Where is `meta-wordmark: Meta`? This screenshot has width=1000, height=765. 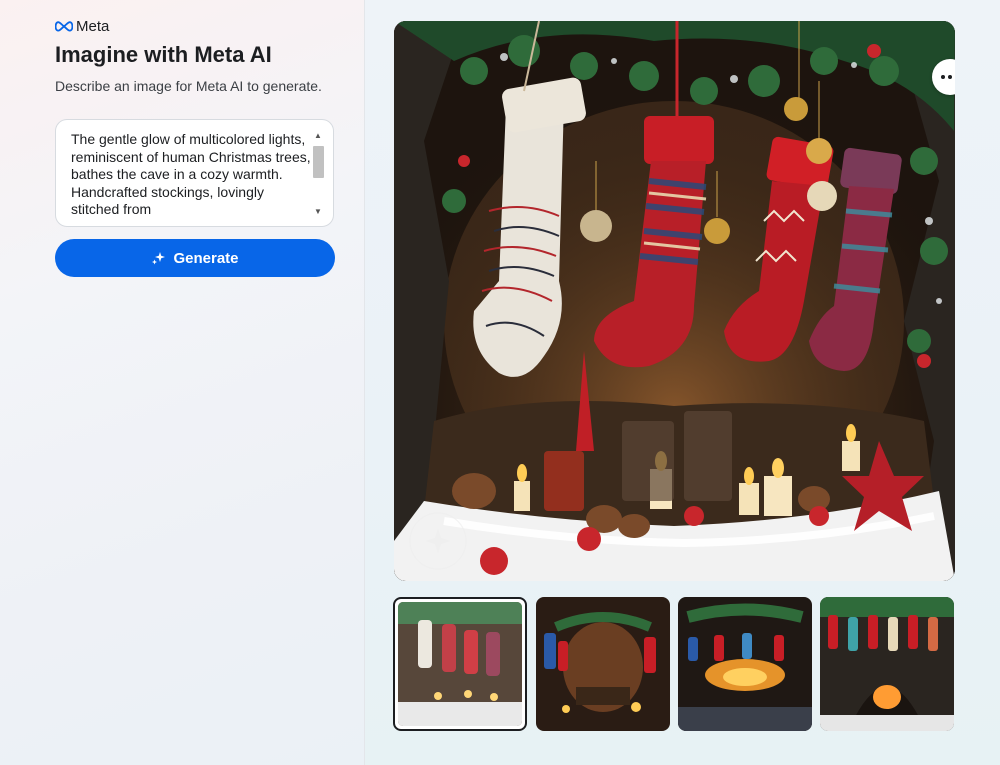
meta-wordmark: Meta is located at coordinates (93, 26).